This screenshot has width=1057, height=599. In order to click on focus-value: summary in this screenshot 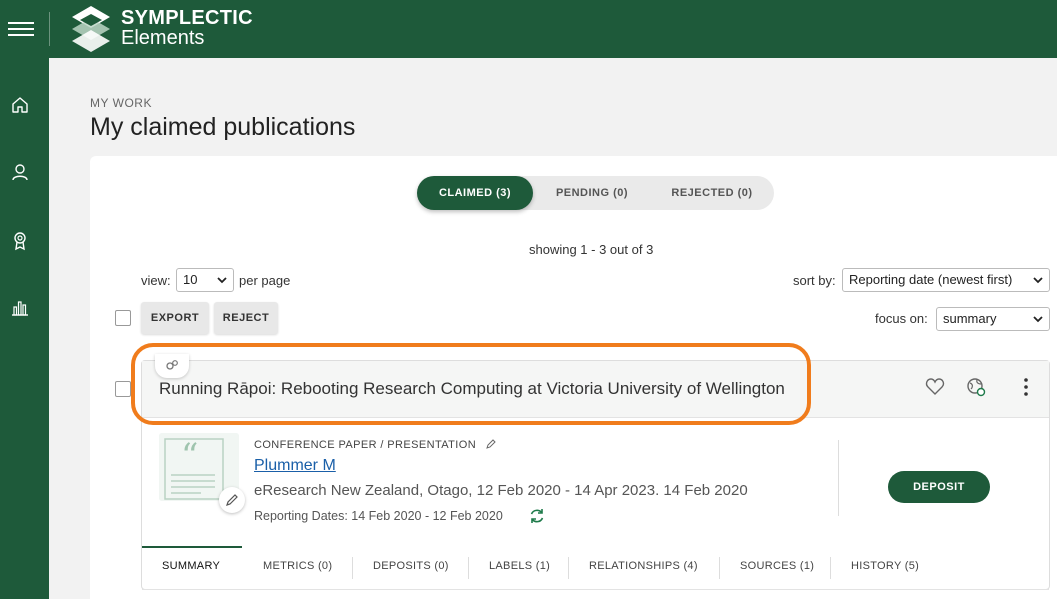, I will do `click(970, 318)`.